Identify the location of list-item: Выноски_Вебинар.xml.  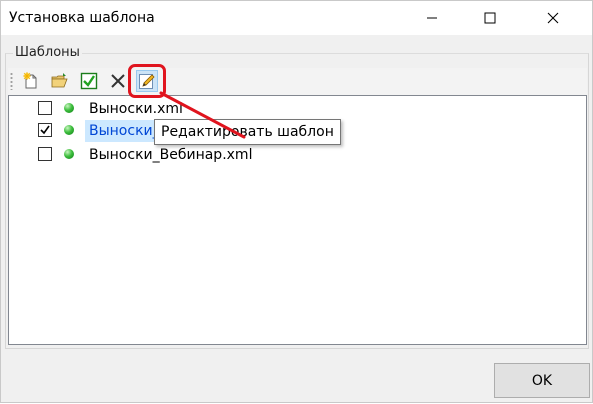
(289, 155).